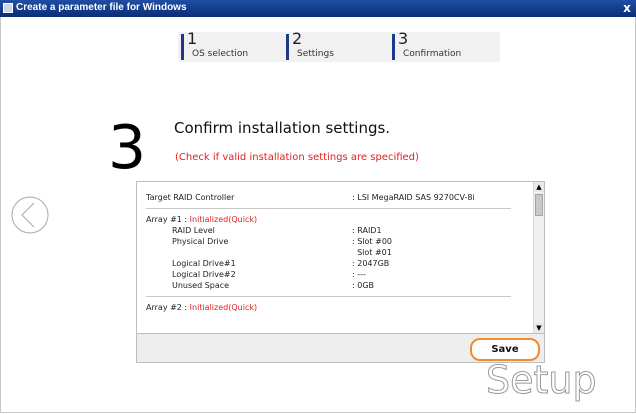  I want to click on logical-drive-2-value: : ---, so click(359, 274).